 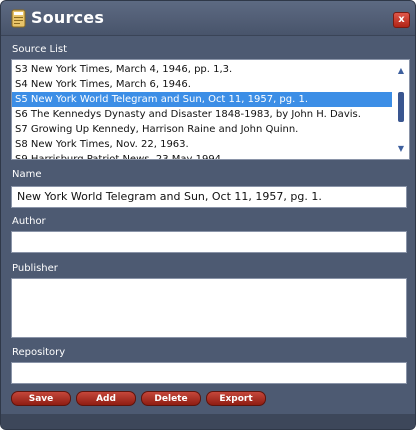 I want to click on repository-field, so click(x=209, y=373).